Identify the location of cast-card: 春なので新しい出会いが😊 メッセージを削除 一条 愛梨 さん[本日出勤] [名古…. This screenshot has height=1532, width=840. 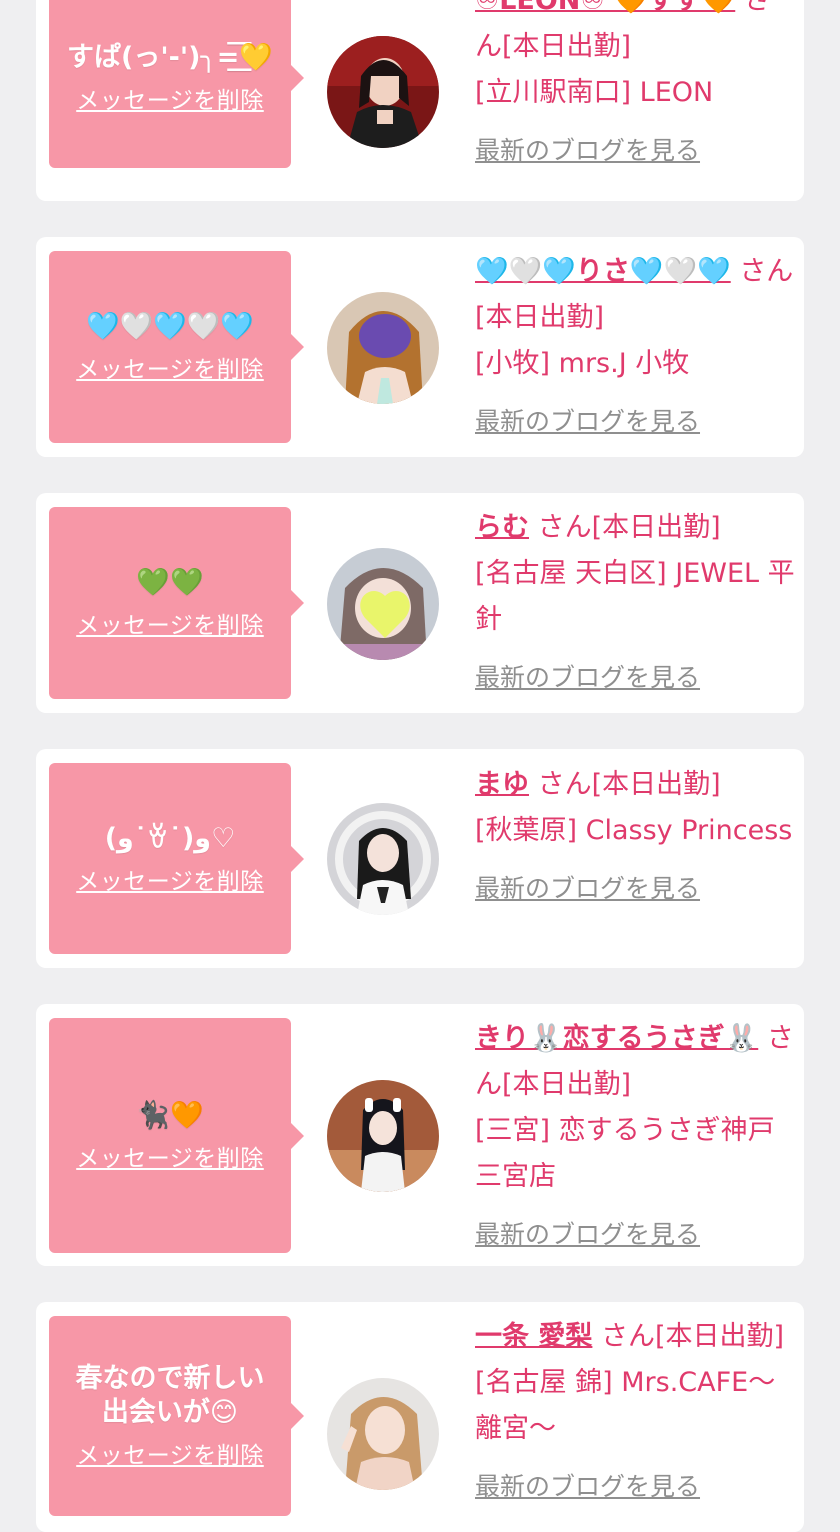
(420, 1417).